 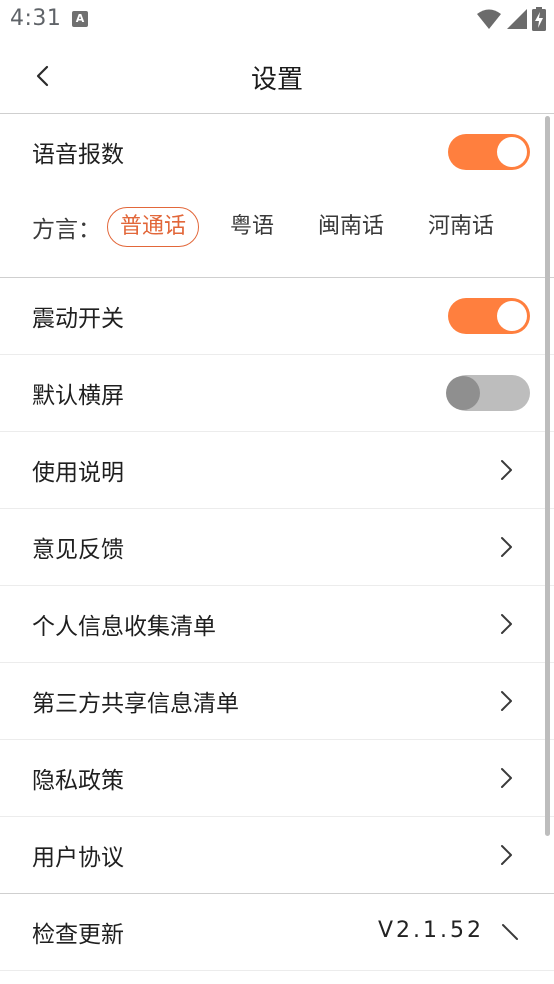 I want to click on status-bar: 4:31 A, so click(x=277, y=19).